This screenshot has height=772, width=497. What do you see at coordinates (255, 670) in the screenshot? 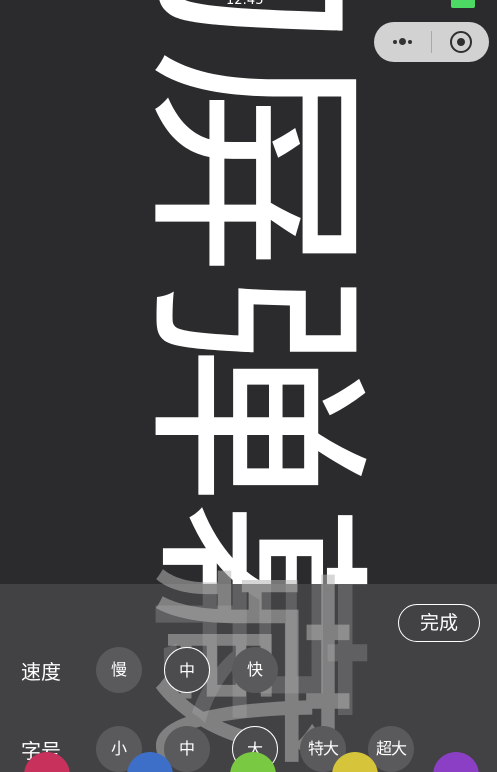
I see `speed-option-fast: 快` at bounding box center [255, 670].